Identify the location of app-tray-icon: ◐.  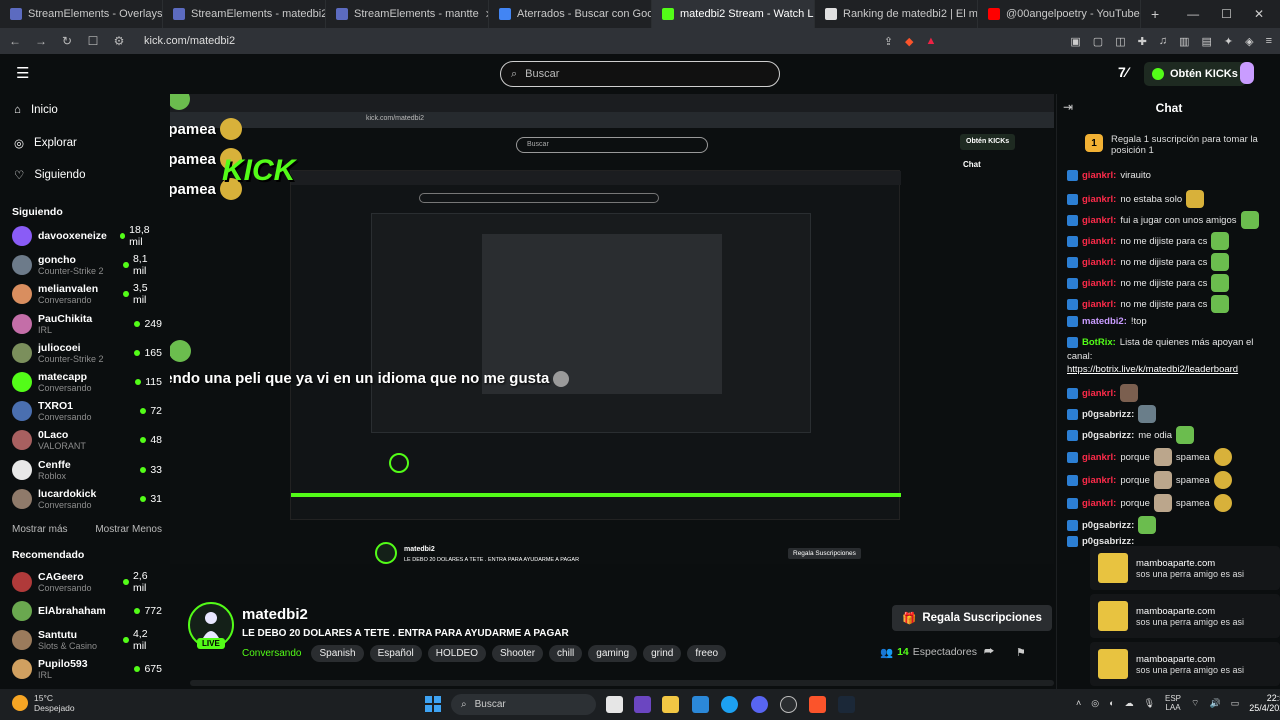
(1111, 703).